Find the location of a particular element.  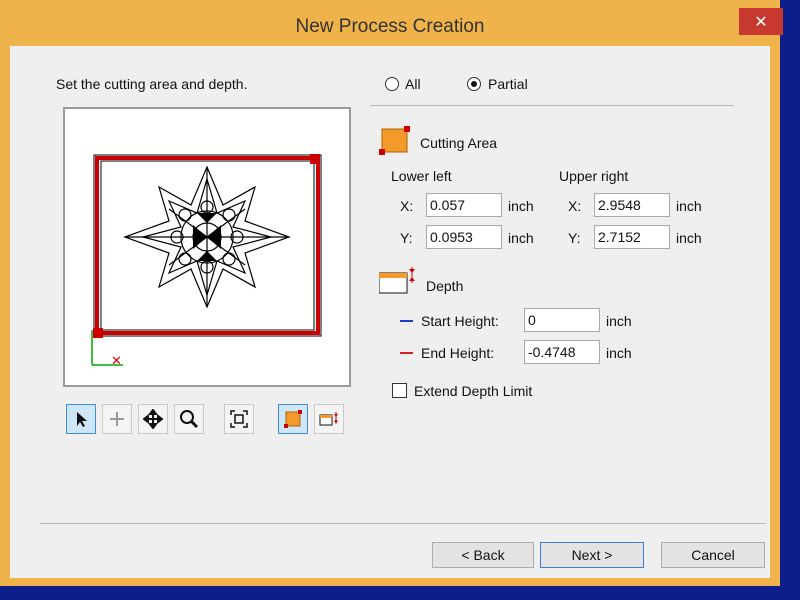

cutting-area-tool-icon is located at coordinates (293, 419).